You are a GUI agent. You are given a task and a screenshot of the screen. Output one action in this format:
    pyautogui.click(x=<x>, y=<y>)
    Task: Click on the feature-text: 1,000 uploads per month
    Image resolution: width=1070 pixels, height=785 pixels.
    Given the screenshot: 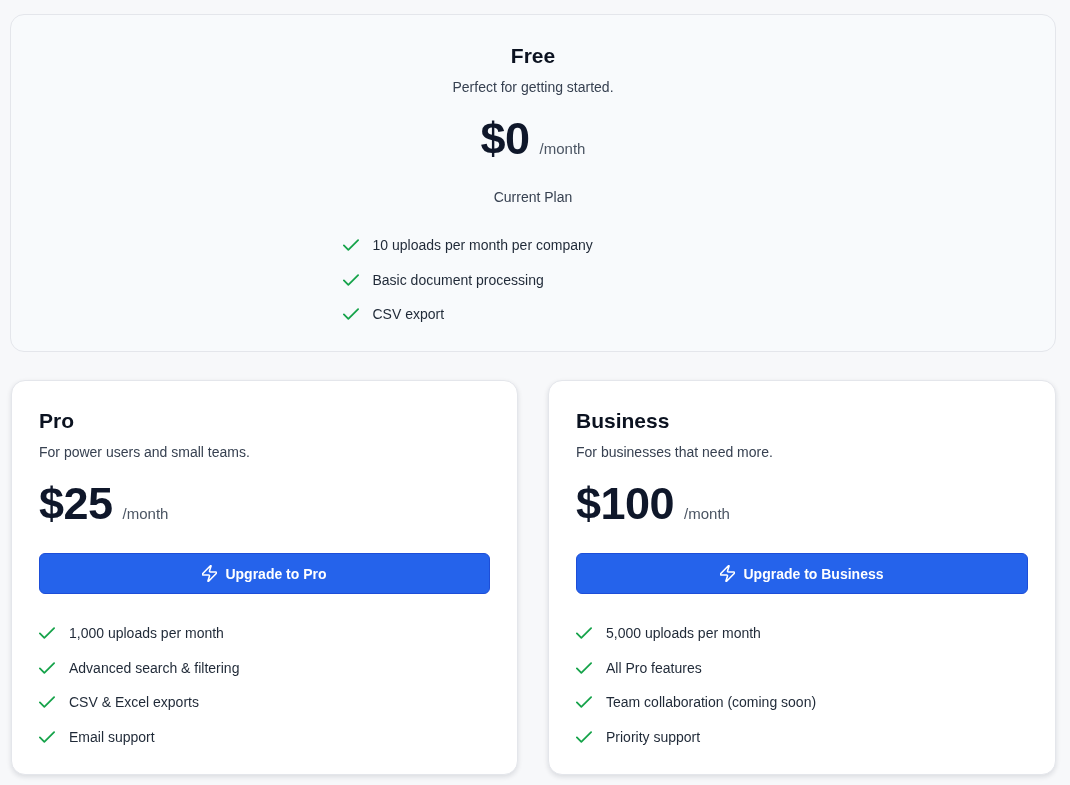 What is the action you would take?
    pyautogui.click(x=146, y=633)
    